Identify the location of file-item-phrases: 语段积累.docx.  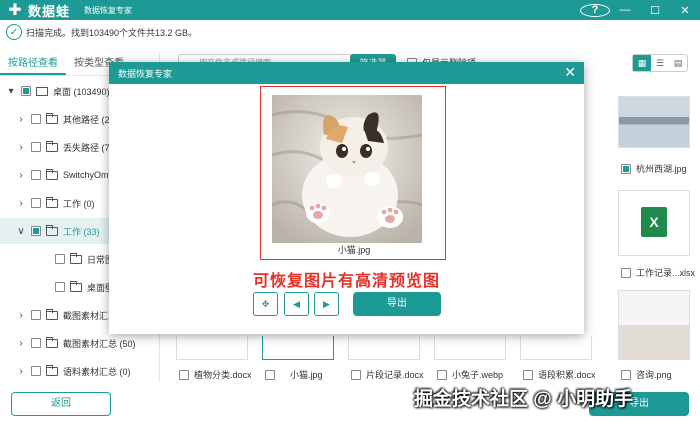
(557, 374).